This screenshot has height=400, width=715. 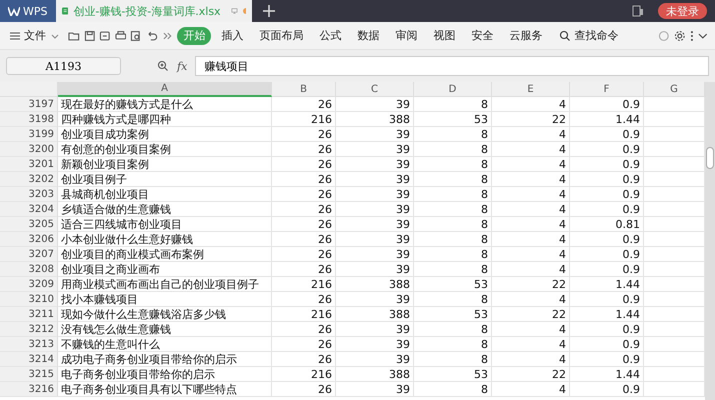 What do you see at coordinates (444, 35) in the screenshot?
I see `ribbon-tab: 视图` at bounding box center [444, 35].